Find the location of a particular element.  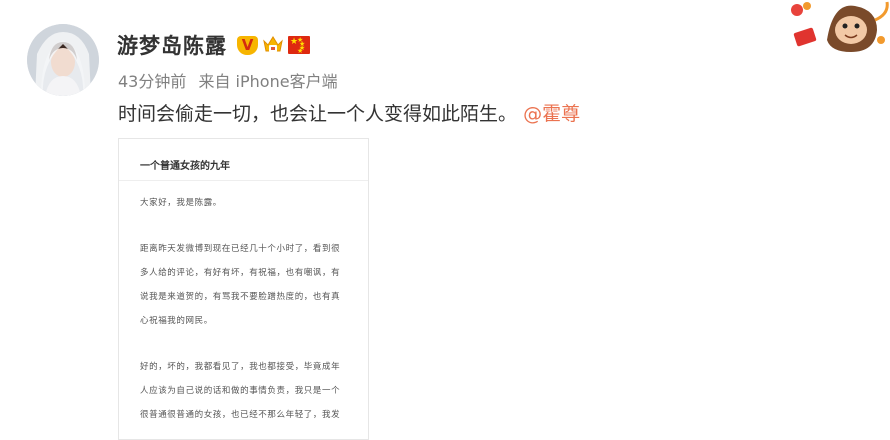

article-line: 距离昨天发微博到现在已经几十个小时了，看到很 is located at coordinates (240, 249).